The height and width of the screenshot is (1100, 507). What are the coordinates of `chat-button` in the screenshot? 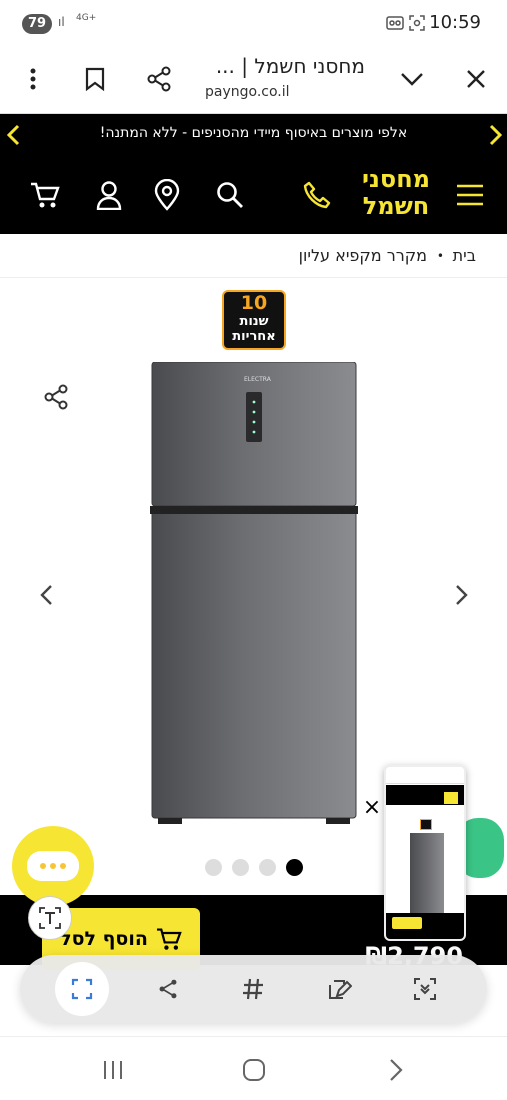 It's located at (53, 866).